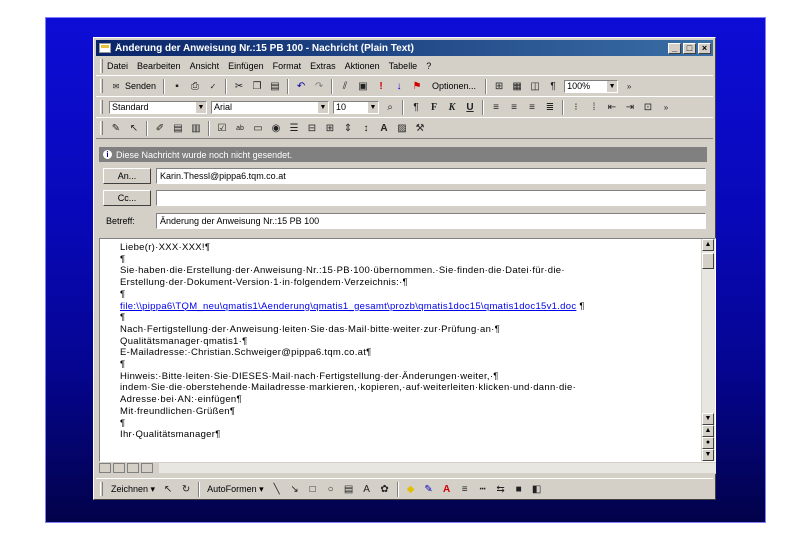  I want to click on zoom-select: 100% ▼, so click(591, 86).